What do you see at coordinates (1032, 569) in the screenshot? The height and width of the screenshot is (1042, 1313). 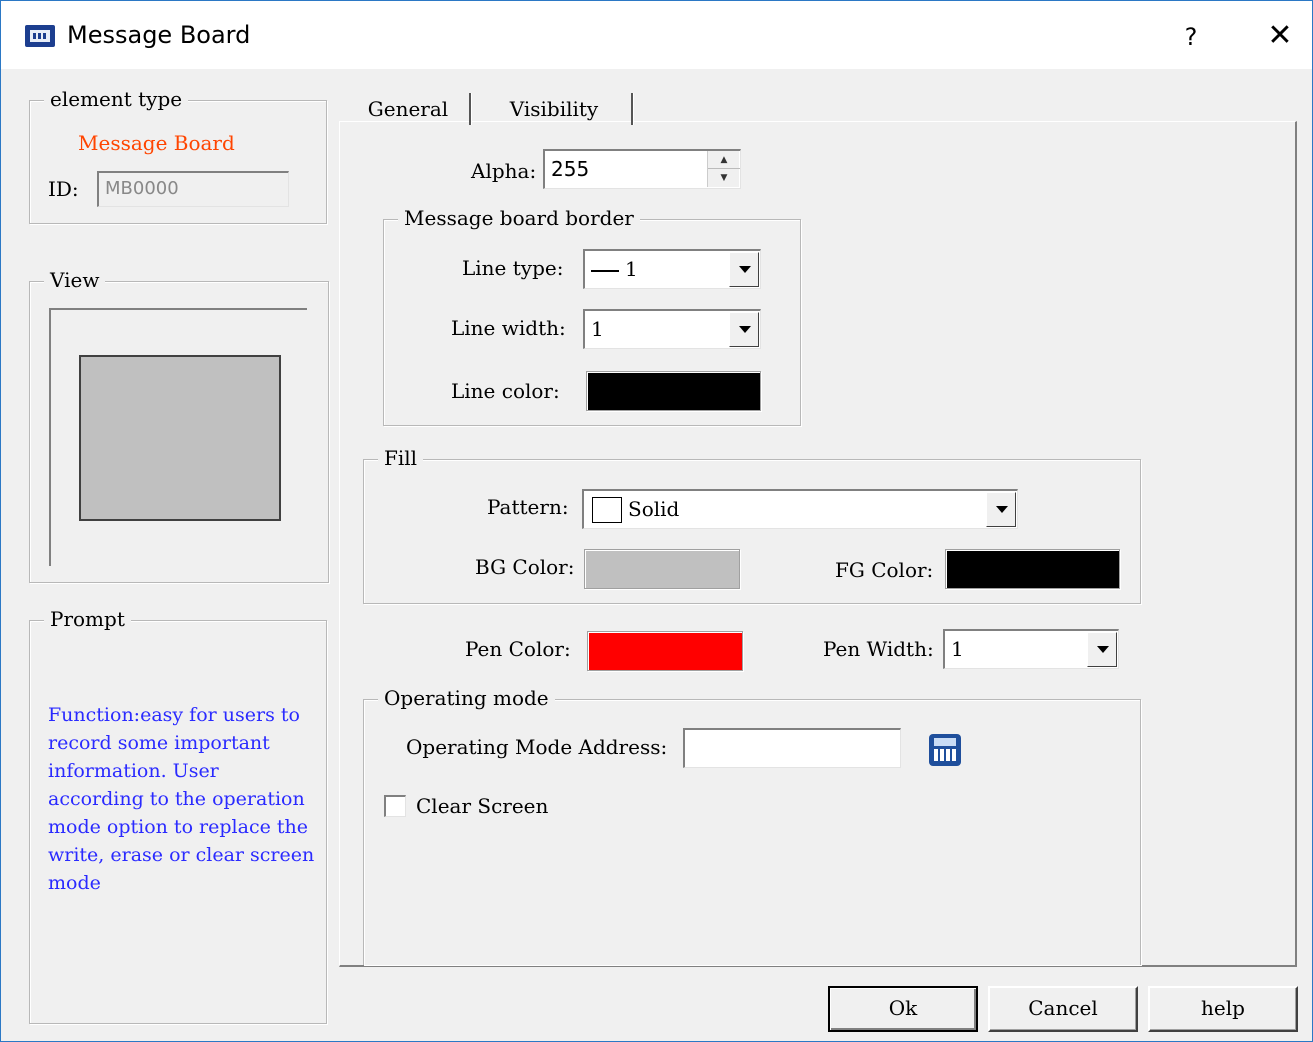 I see `fg-color-swatch` at bounding box center [1032, 569].